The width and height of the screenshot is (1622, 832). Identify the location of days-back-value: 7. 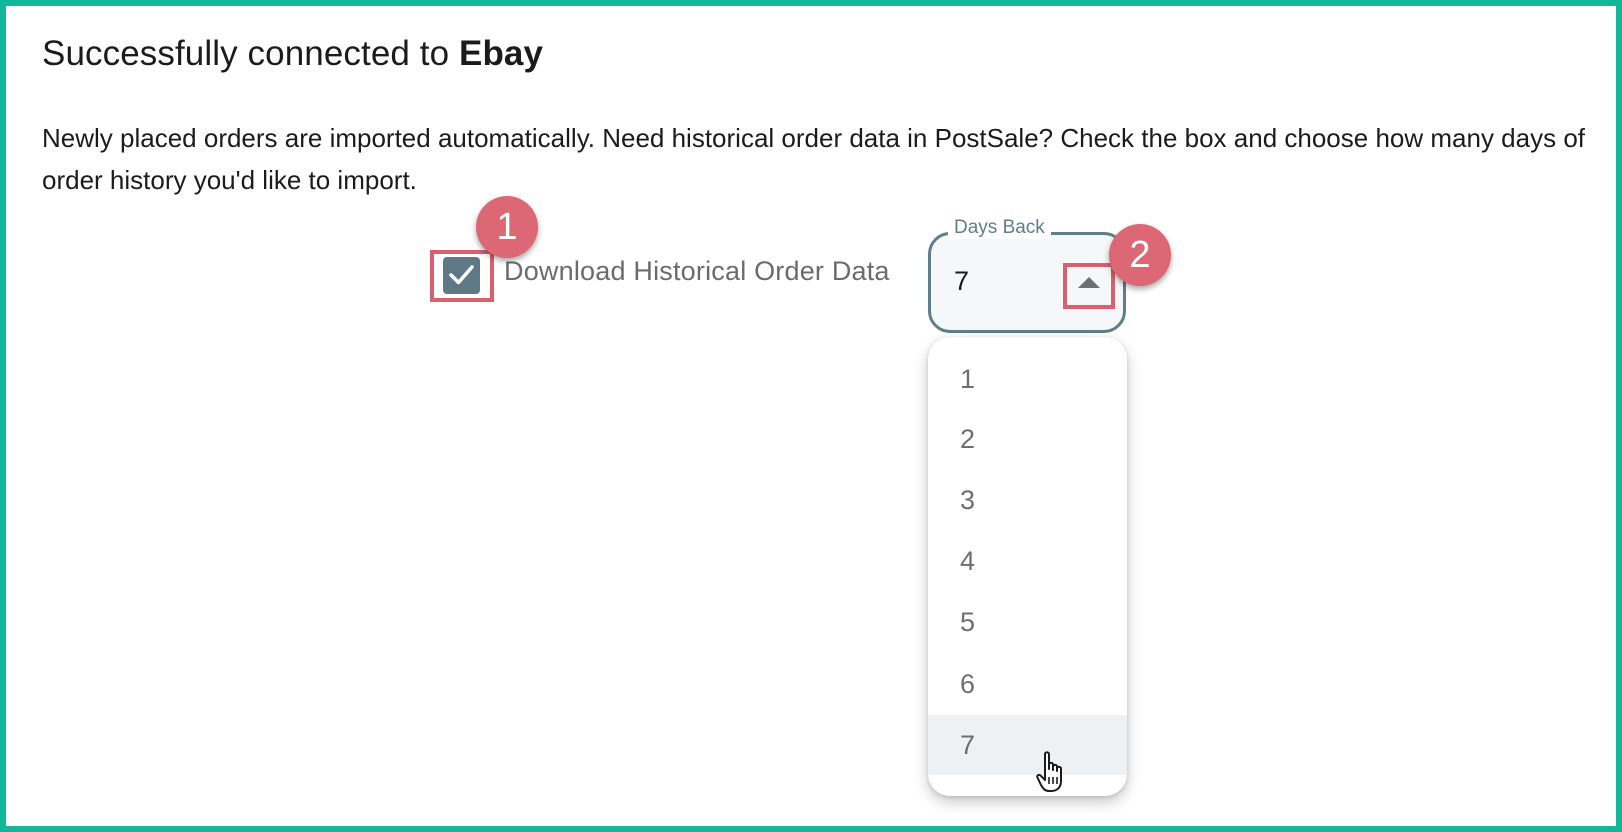
(962, 281).